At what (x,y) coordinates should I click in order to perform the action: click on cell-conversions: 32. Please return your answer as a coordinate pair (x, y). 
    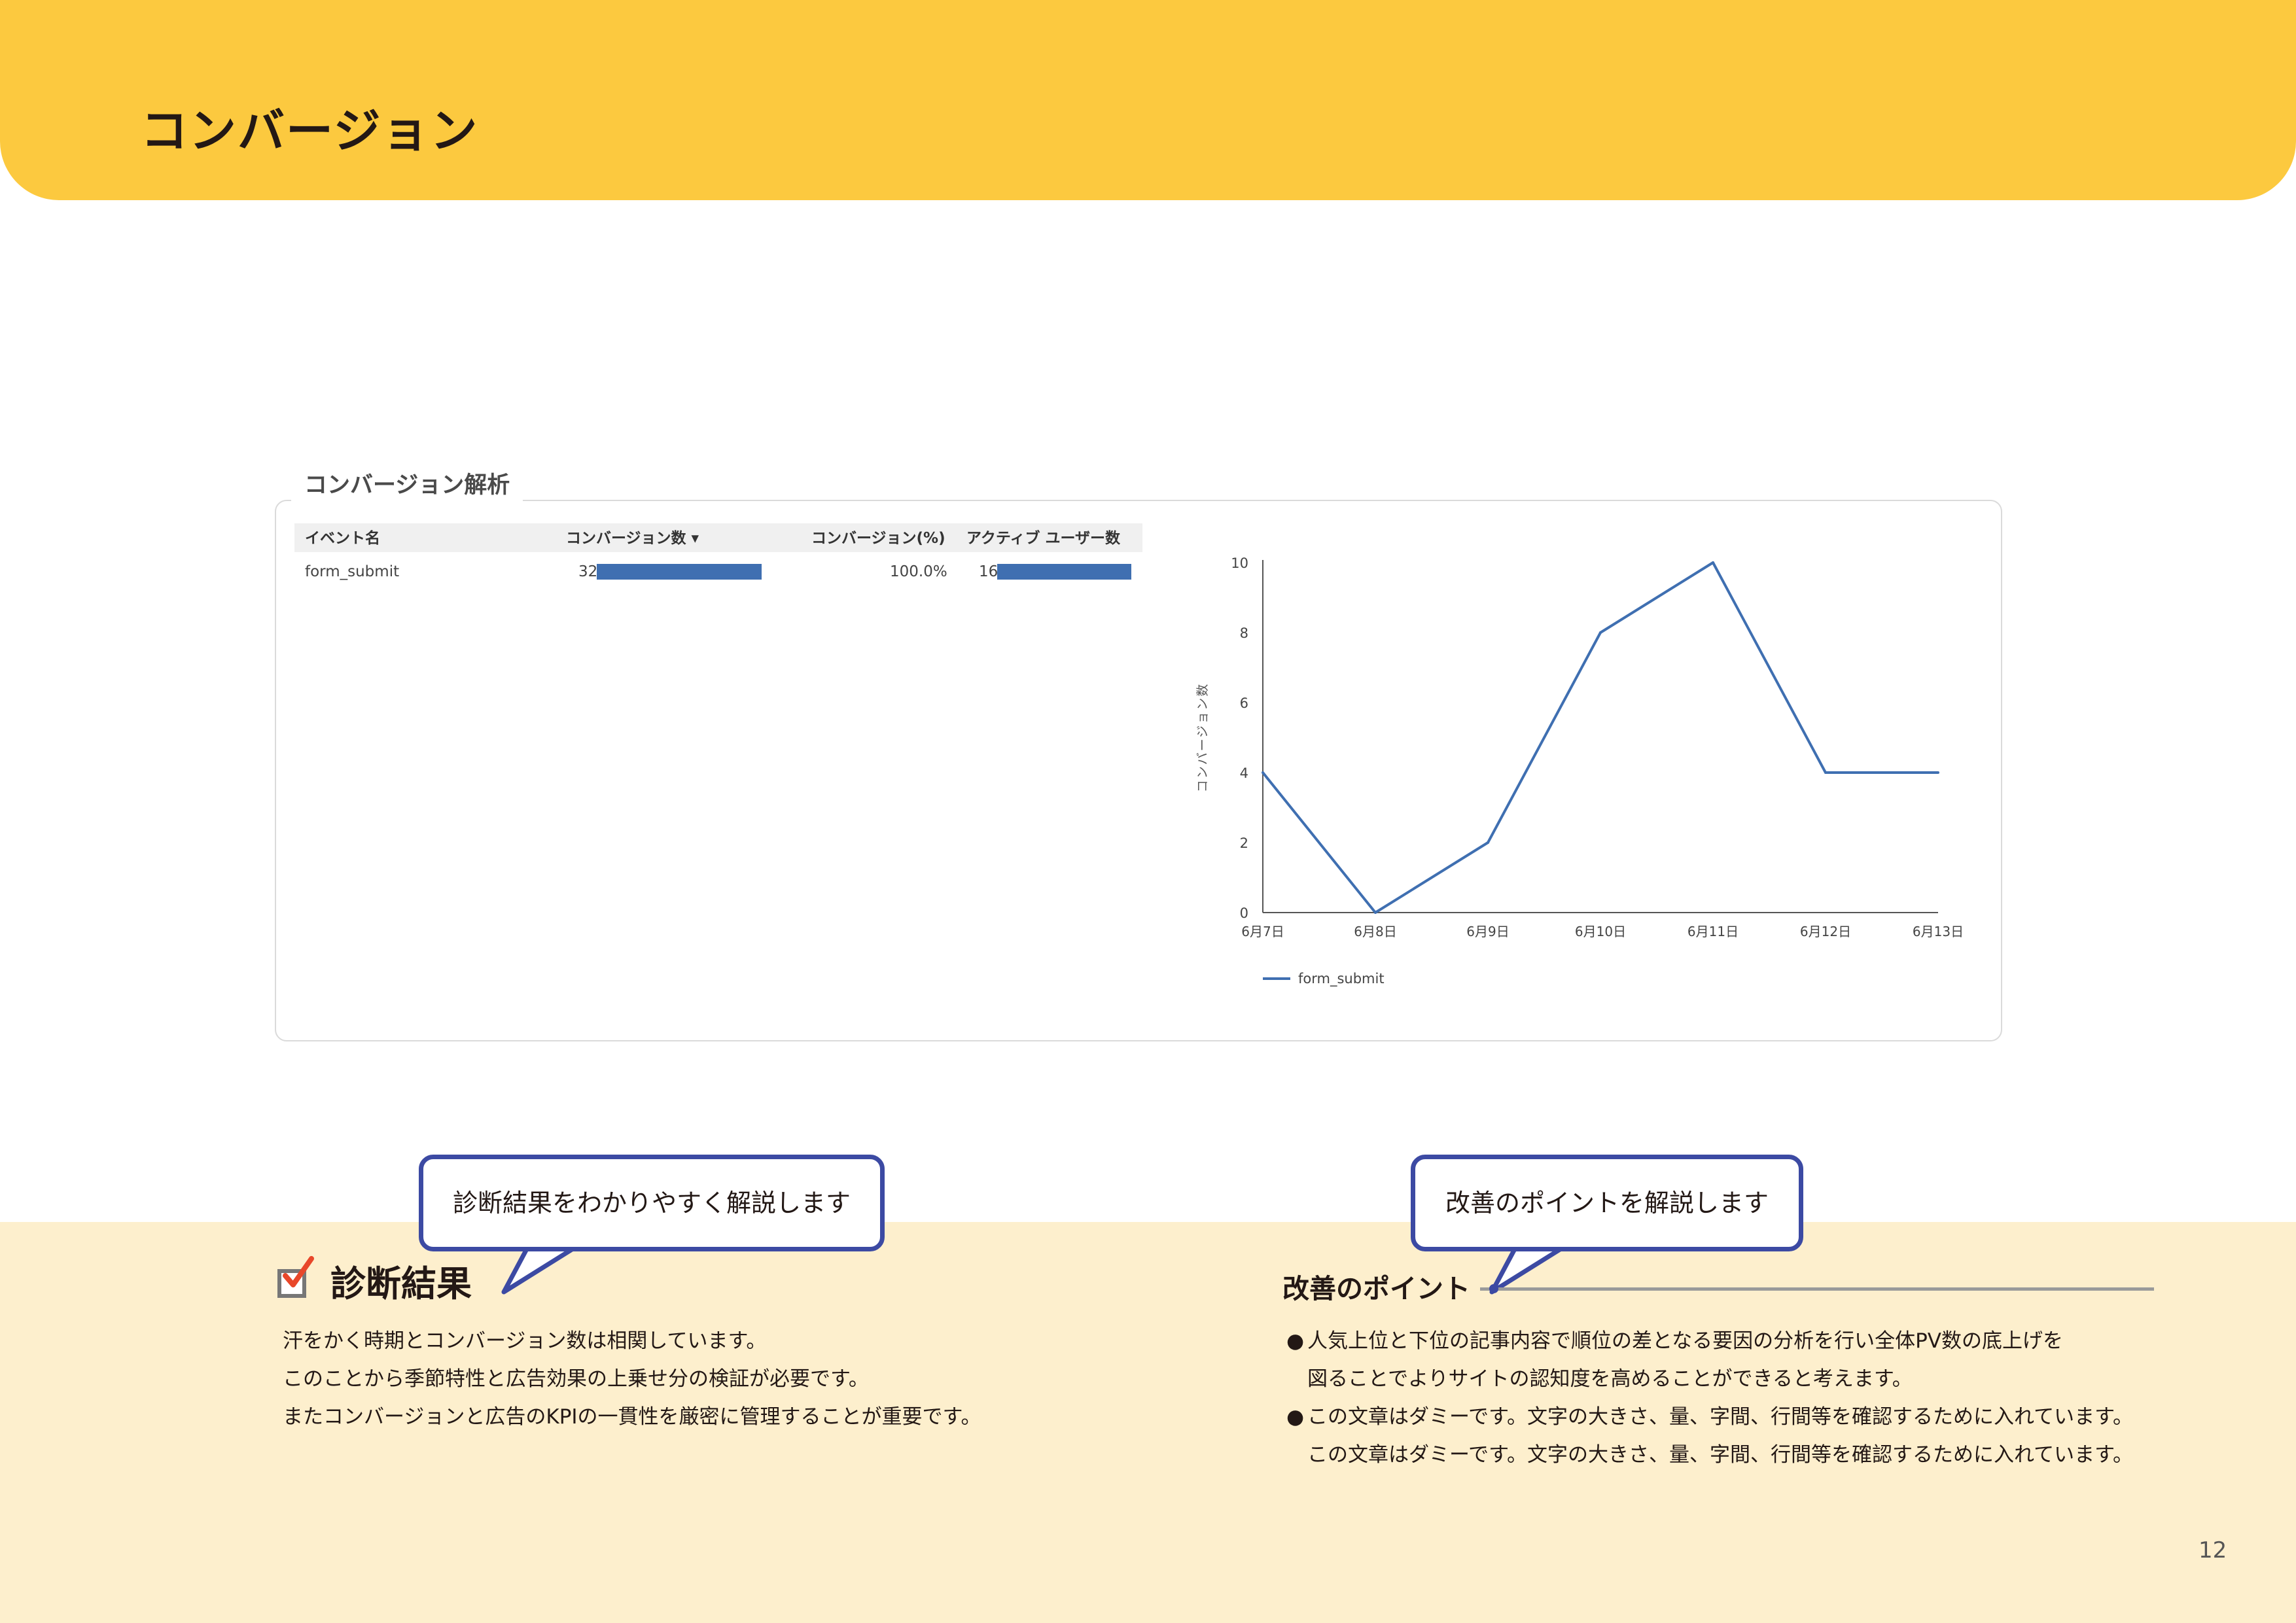
    Looking at the image, I should click on (588, 571).